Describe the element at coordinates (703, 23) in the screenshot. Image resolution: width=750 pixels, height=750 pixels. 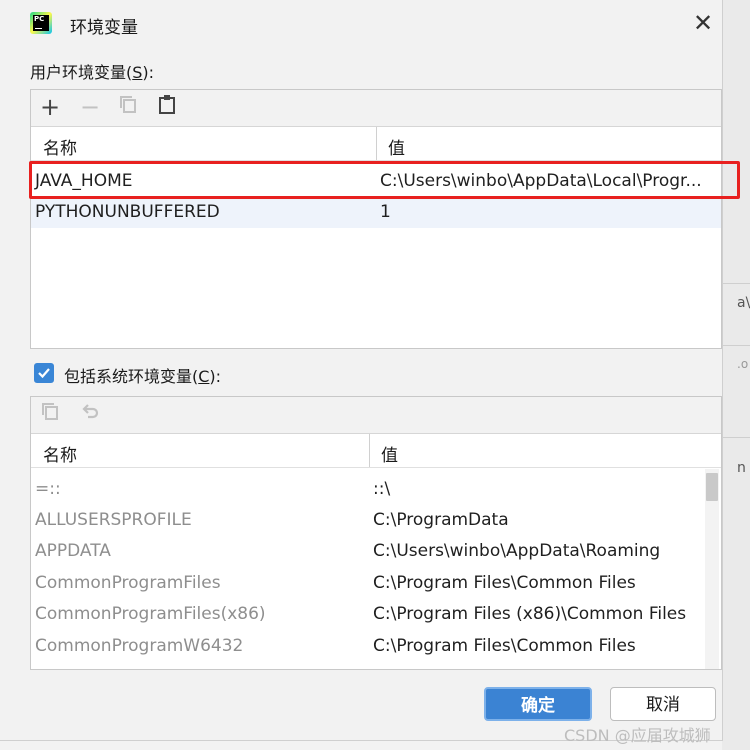
I see `close-icon: ✕` at that location.